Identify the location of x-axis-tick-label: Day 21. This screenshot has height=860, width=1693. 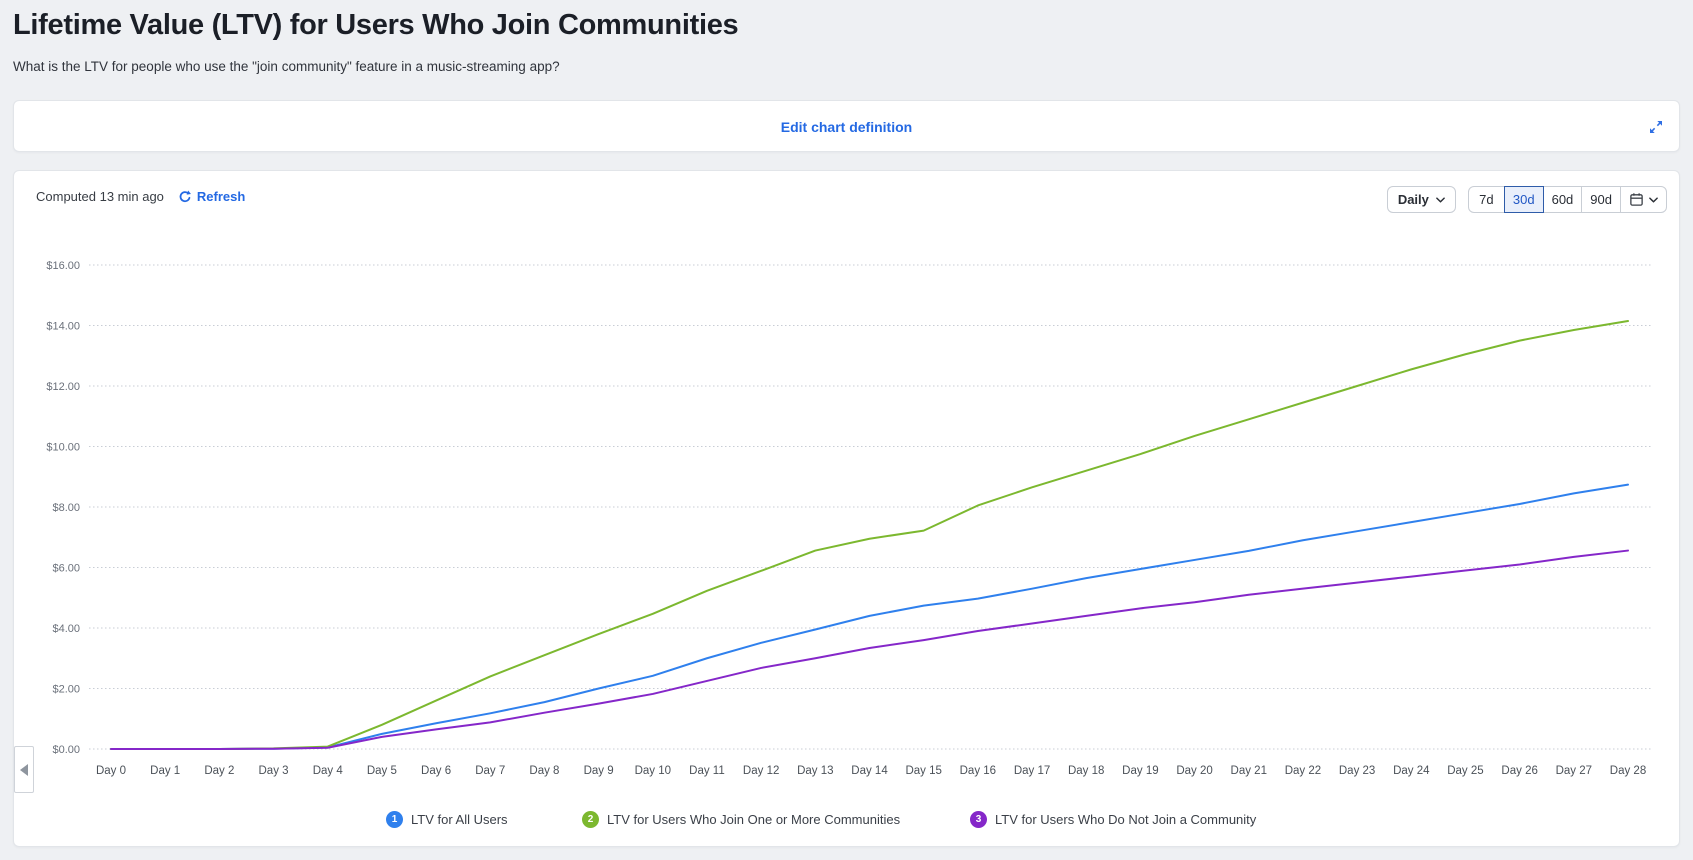
(1249, 771).